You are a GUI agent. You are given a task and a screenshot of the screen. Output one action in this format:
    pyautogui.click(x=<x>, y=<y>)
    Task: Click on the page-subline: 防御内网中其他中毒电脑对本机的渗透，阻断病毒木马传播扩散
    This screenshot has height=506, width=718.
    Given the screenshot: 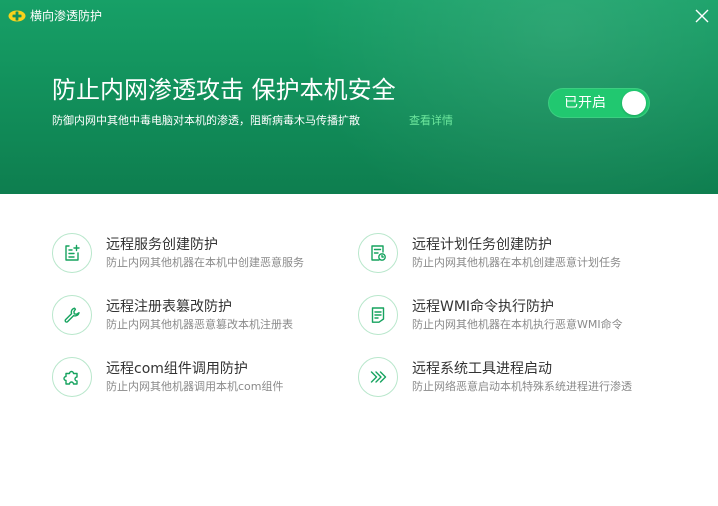 What is the action you would take?
    pyautogui.click(x=206, y=120)
    